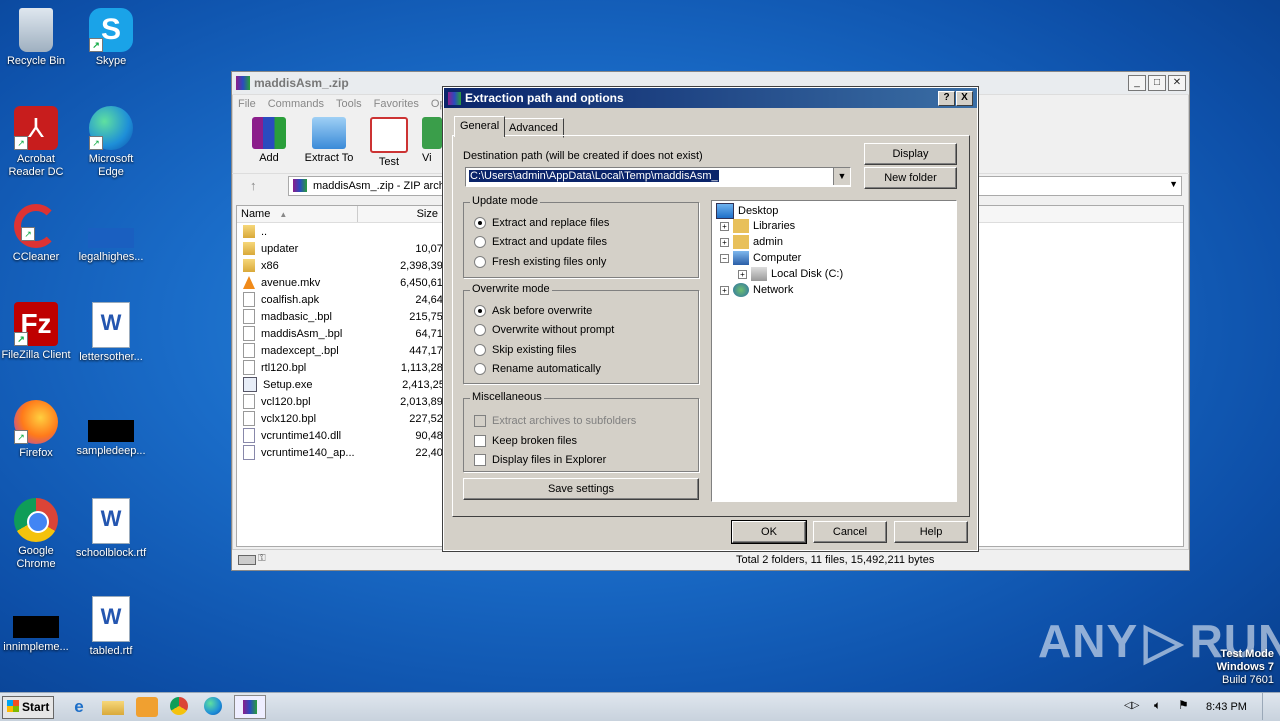 The image size is (1280, 721). I want to click on taskbar-winrar-icon, so click(250, 707).